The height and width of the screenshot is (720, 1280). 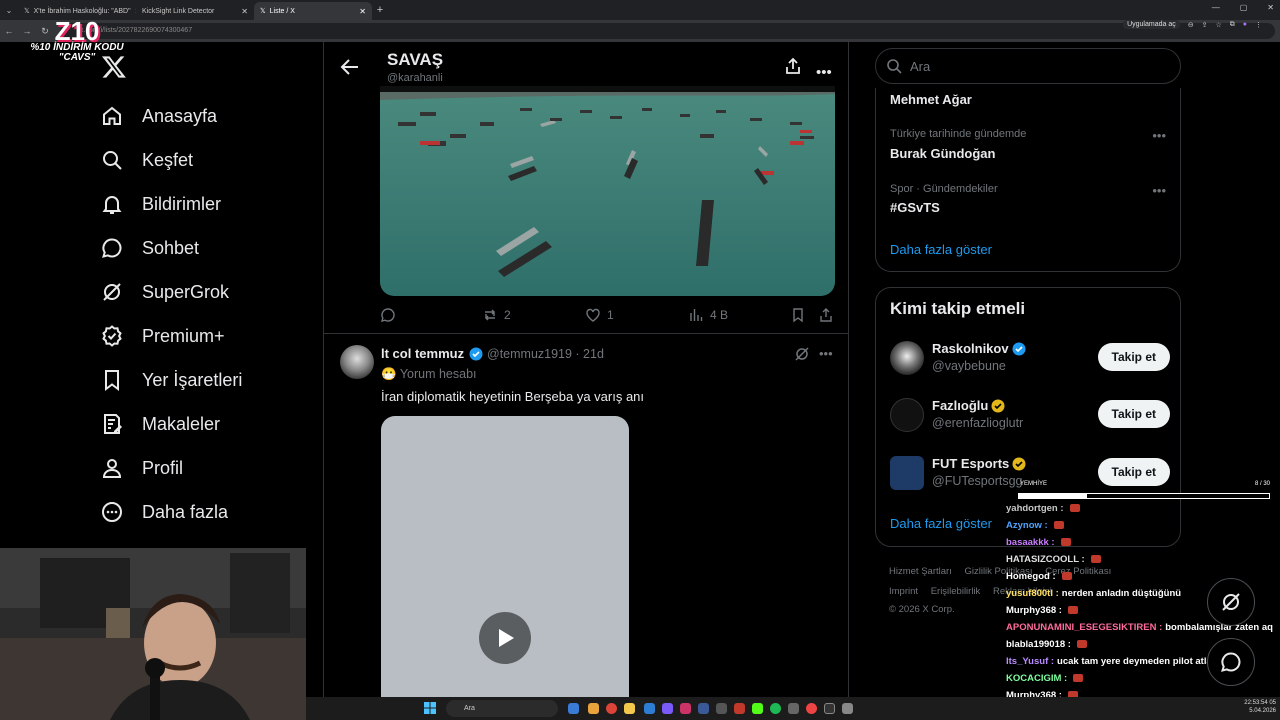 I want to click on menu-icon: ⋮, so click(x=1258, y=25).